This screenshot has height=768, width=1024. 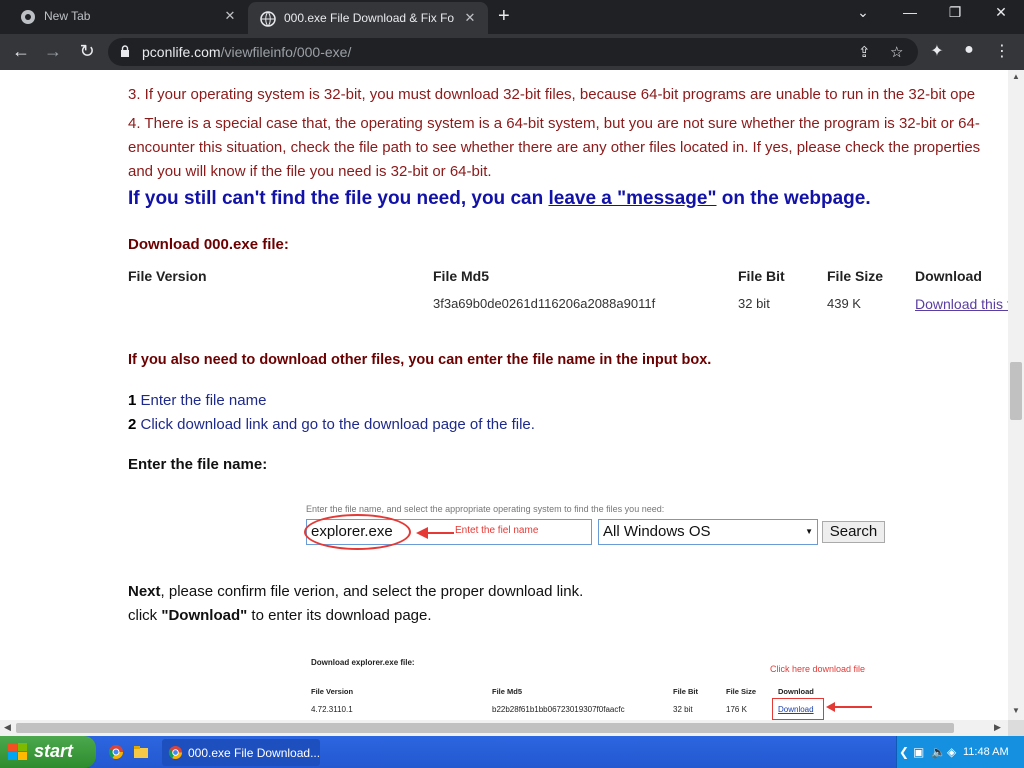 I want to click on back-button: ←, so click(x=21, y=51).